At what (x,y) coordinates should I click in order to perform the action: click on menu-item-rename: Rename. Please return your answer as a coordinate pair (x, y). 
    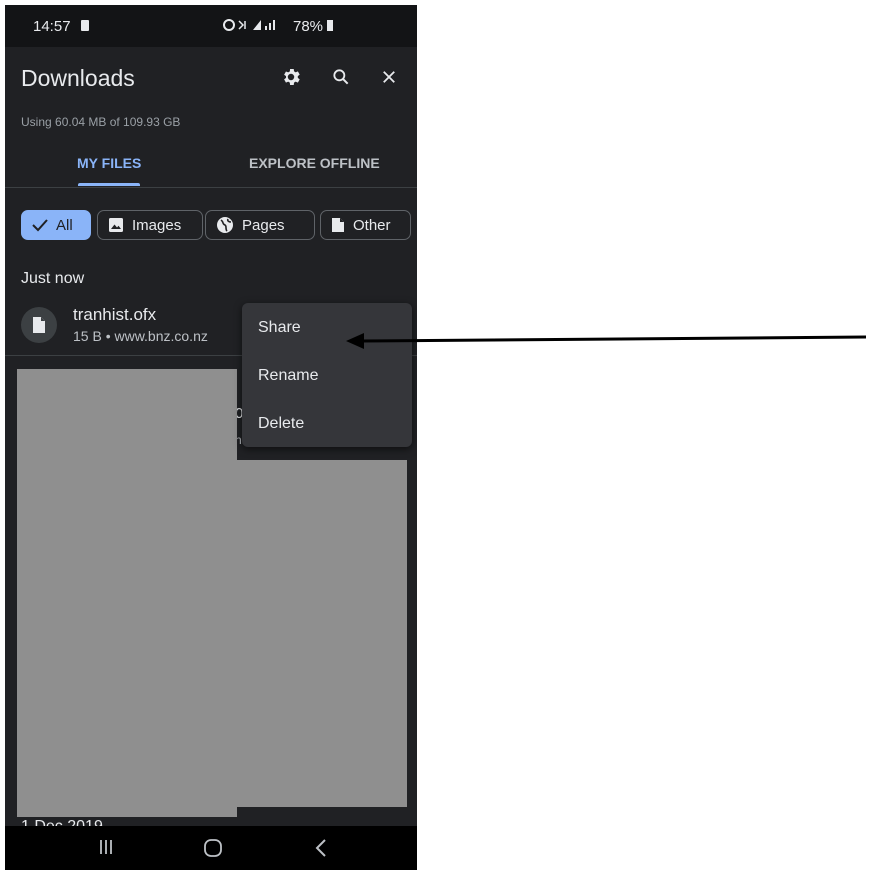
    Looking at the image, I should click on (288, 376).